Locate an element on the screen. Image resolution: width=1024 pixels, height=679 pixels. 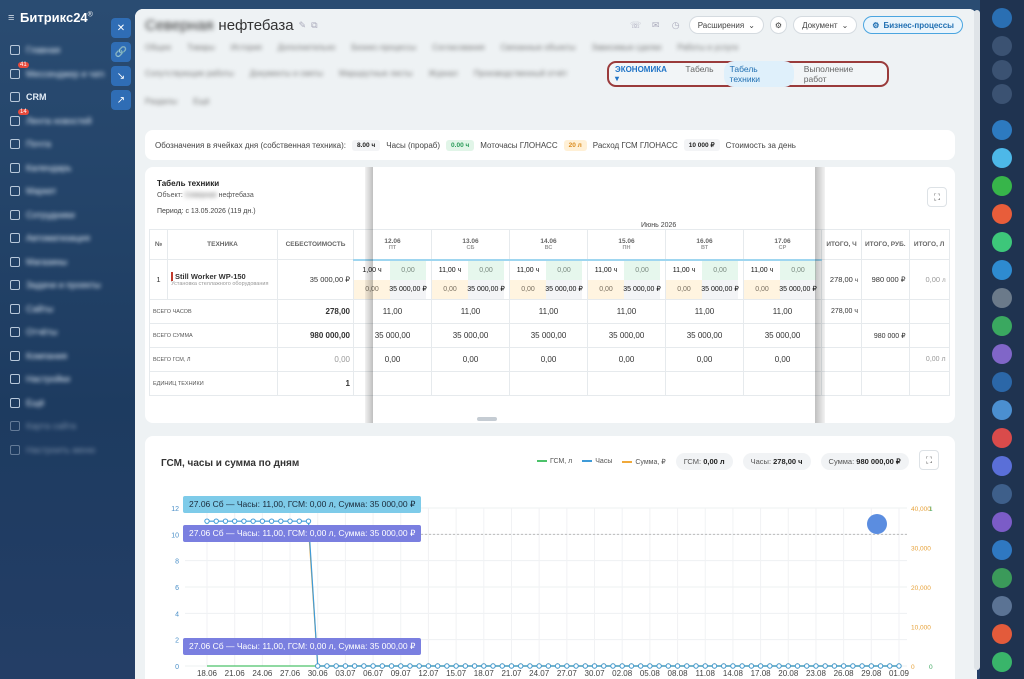
main-scrollbar is located at coordinates (977, 340).